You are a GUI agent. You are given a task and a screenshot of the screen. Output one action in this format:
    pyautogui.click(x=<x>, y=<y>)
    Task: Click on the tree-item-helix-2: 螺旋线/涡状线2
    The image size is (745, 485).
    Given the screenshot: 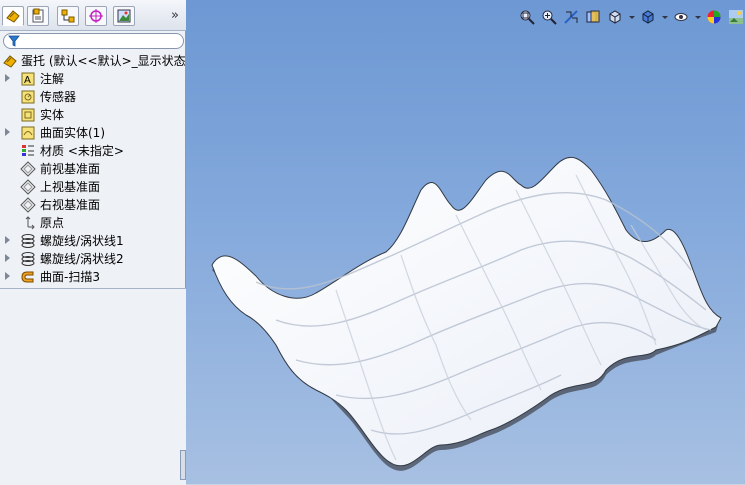 What is the action you would take?
    pyautogui.click(x=93, y=259)
    